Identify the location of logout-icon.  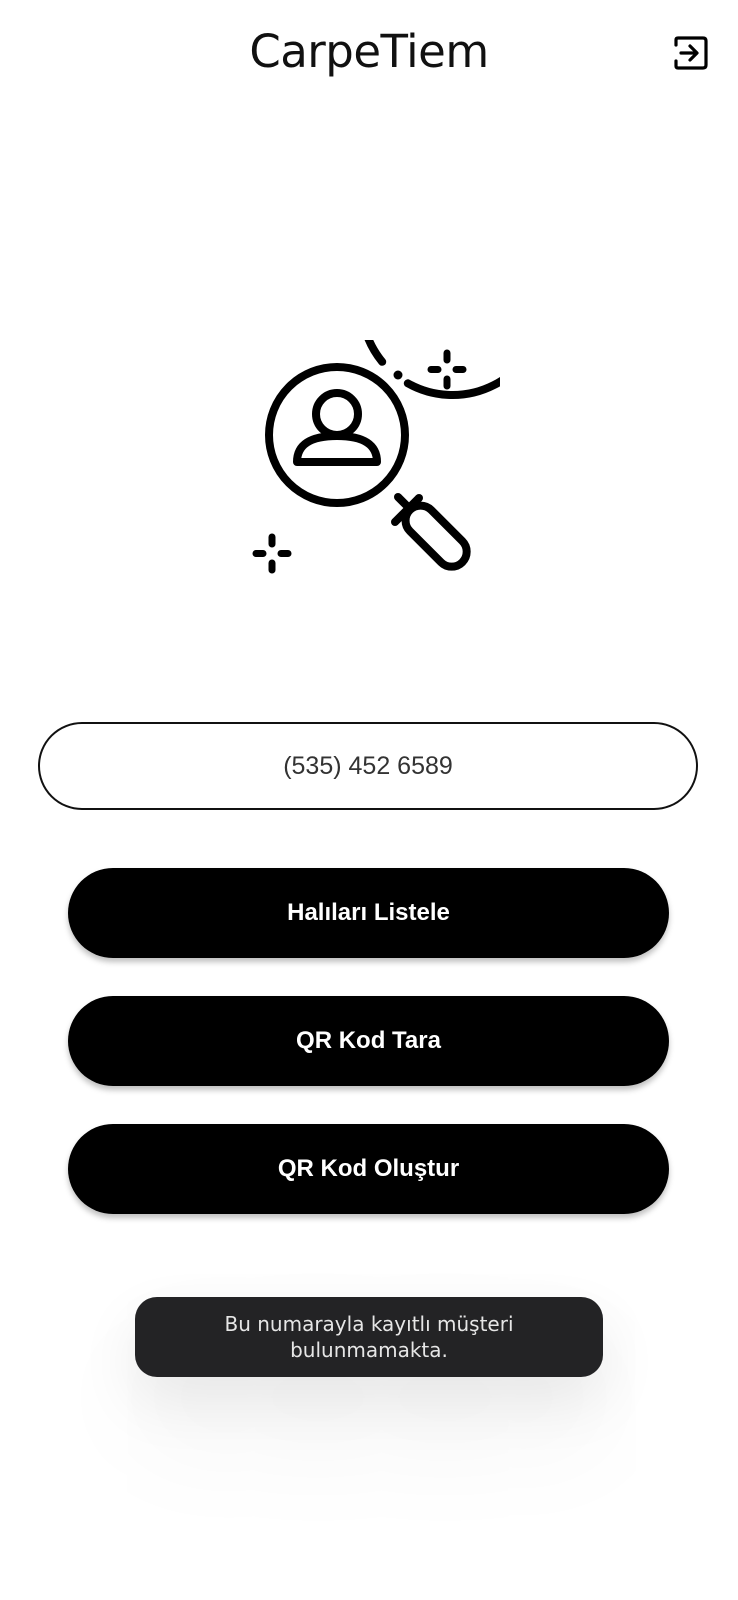
(691, 53).